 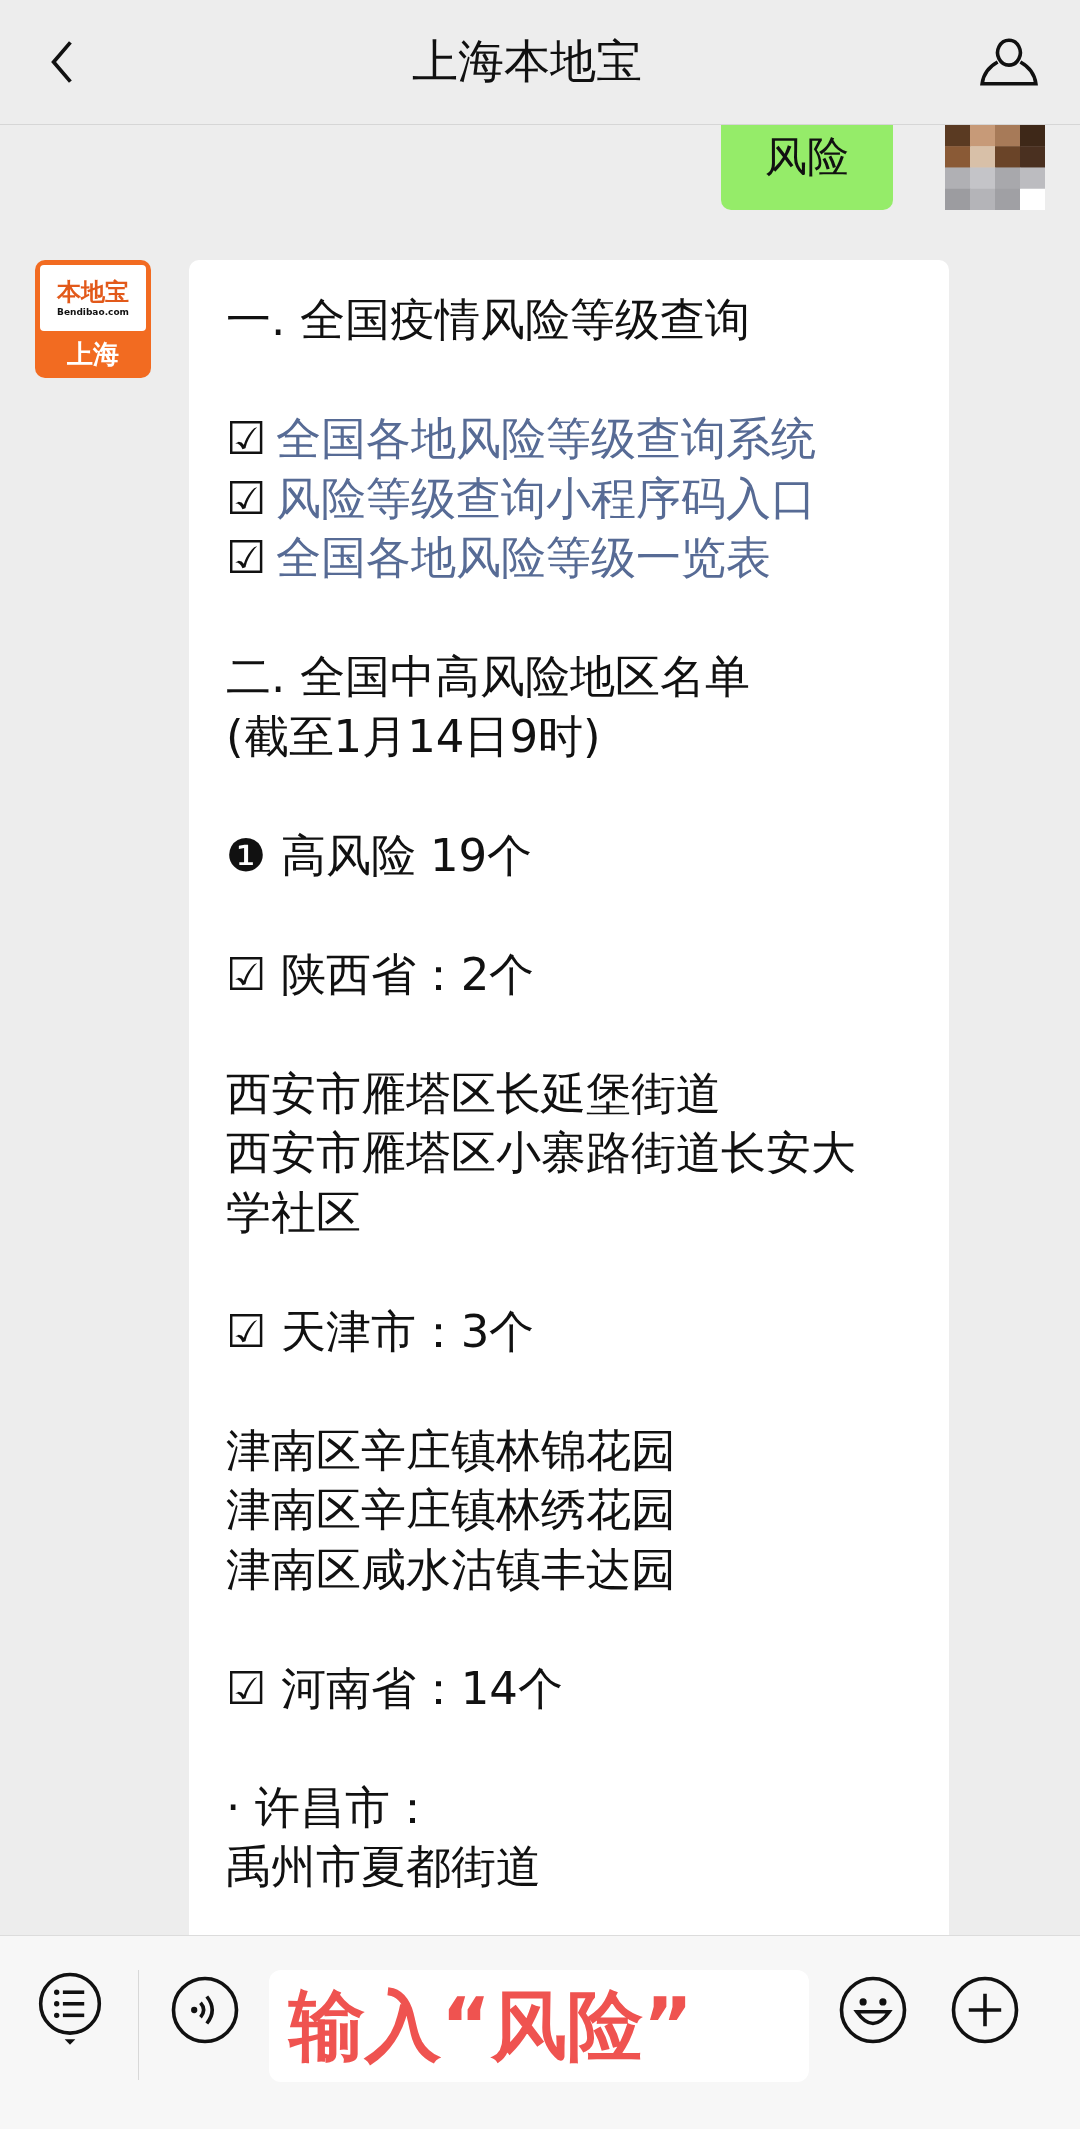 I want to click on logo-avatar: 本地宝 Bendibao.com 上海, so click(x=93, y=319).